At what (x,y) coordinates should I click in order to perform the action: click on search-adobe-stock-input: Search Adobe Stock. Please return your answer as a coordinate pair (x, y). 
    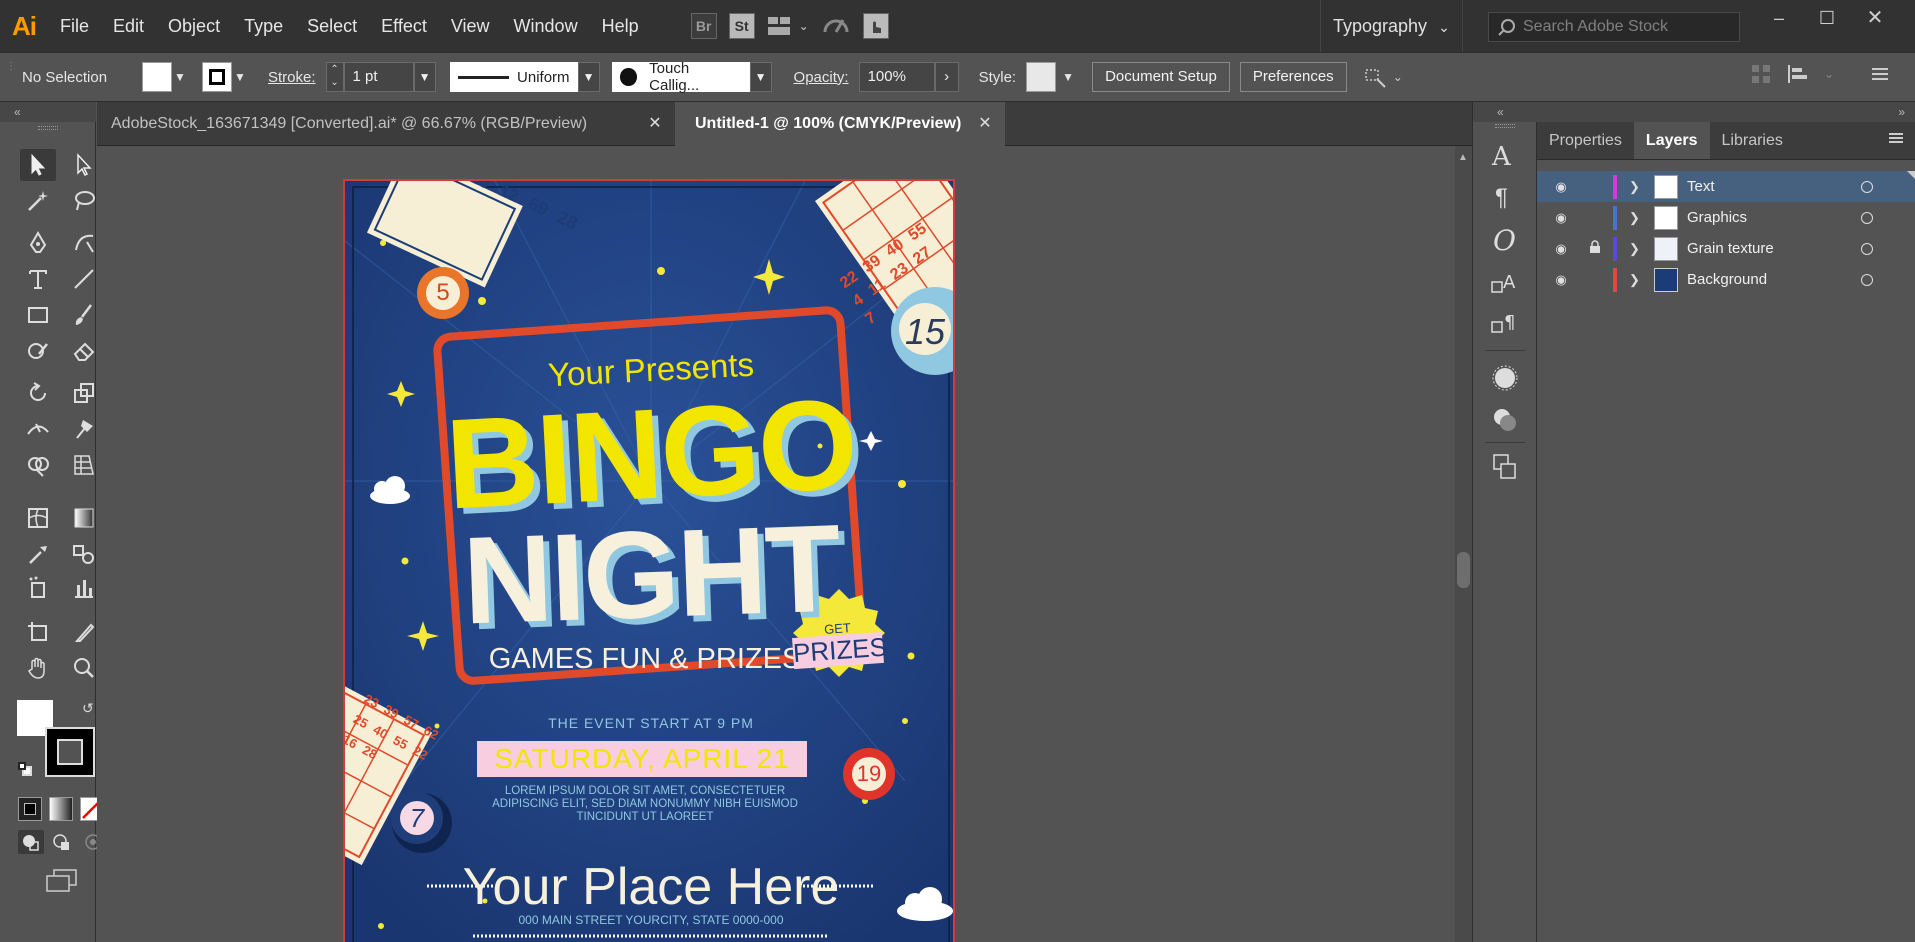
    Looking at the image, I should click on (1614, 27).